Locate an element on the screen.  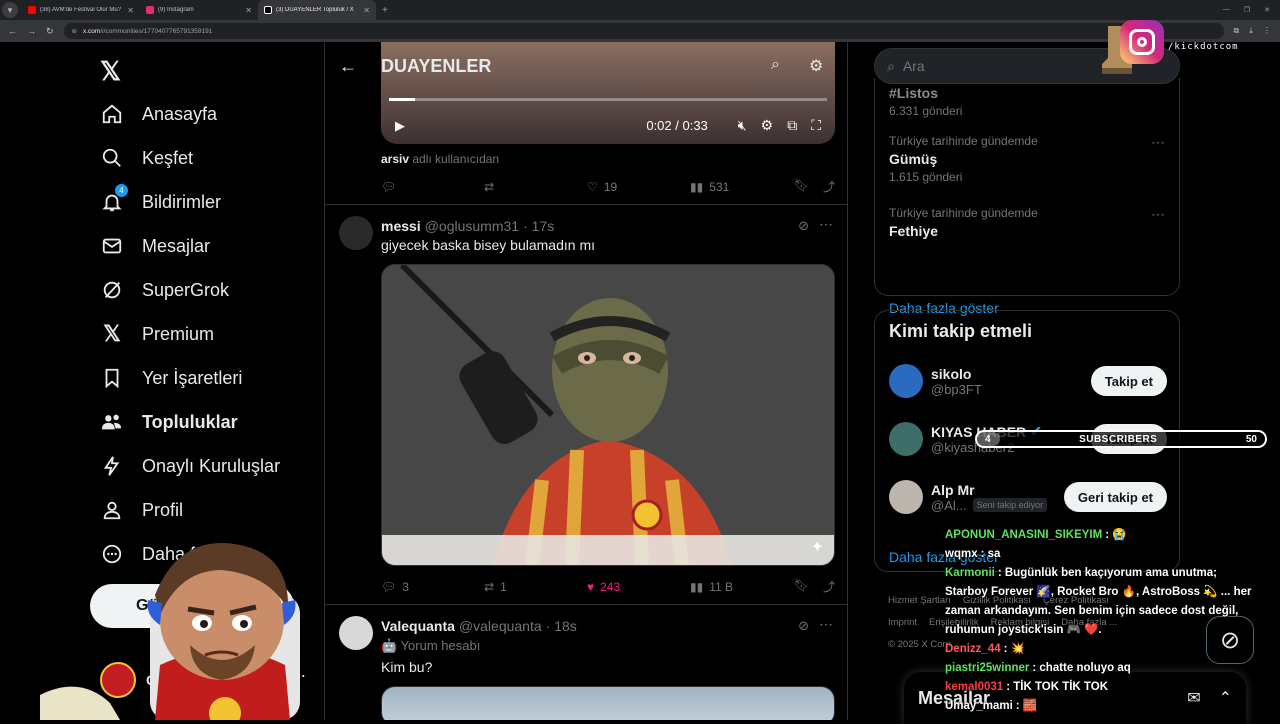
tweet-media is located at coordinates (608, 703).